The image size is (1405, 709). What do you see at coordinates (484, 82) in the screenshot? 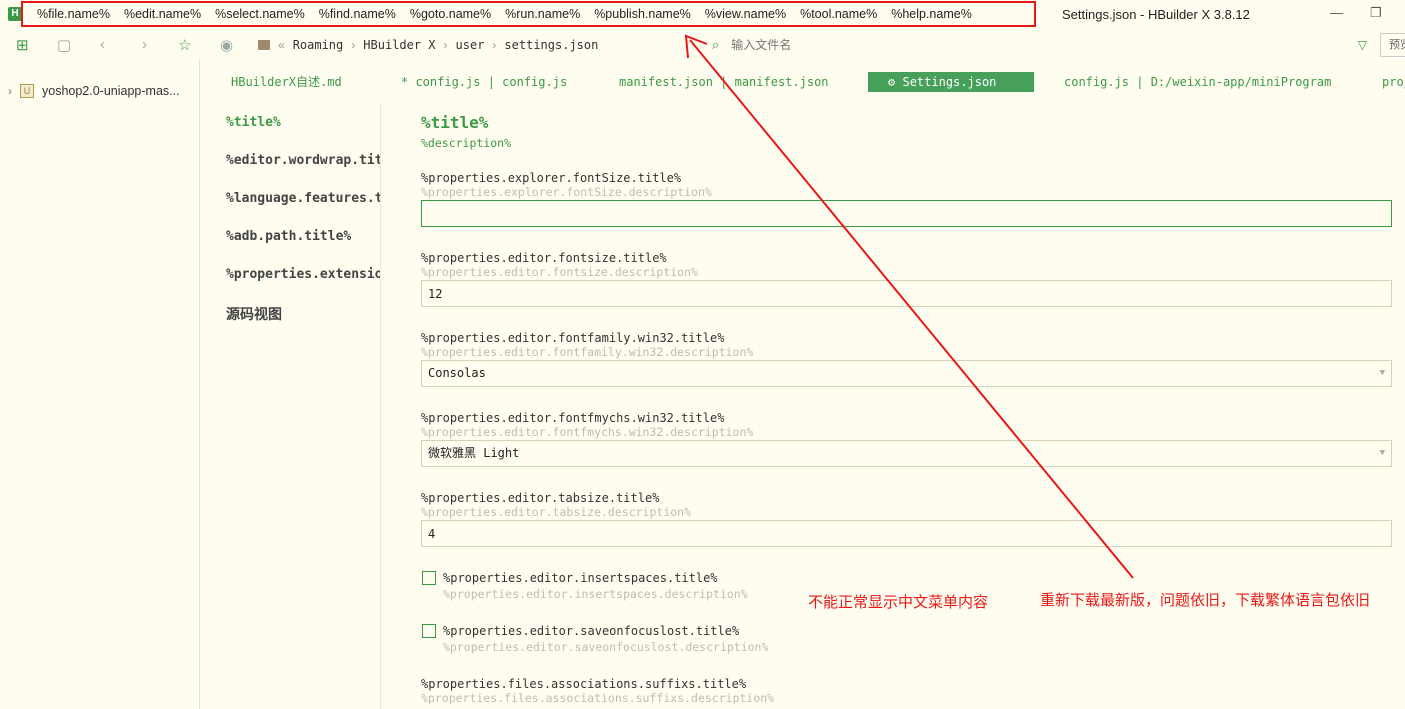
I see `tab-config-js: * config.js | config.js` at bounding box center [484, 82].